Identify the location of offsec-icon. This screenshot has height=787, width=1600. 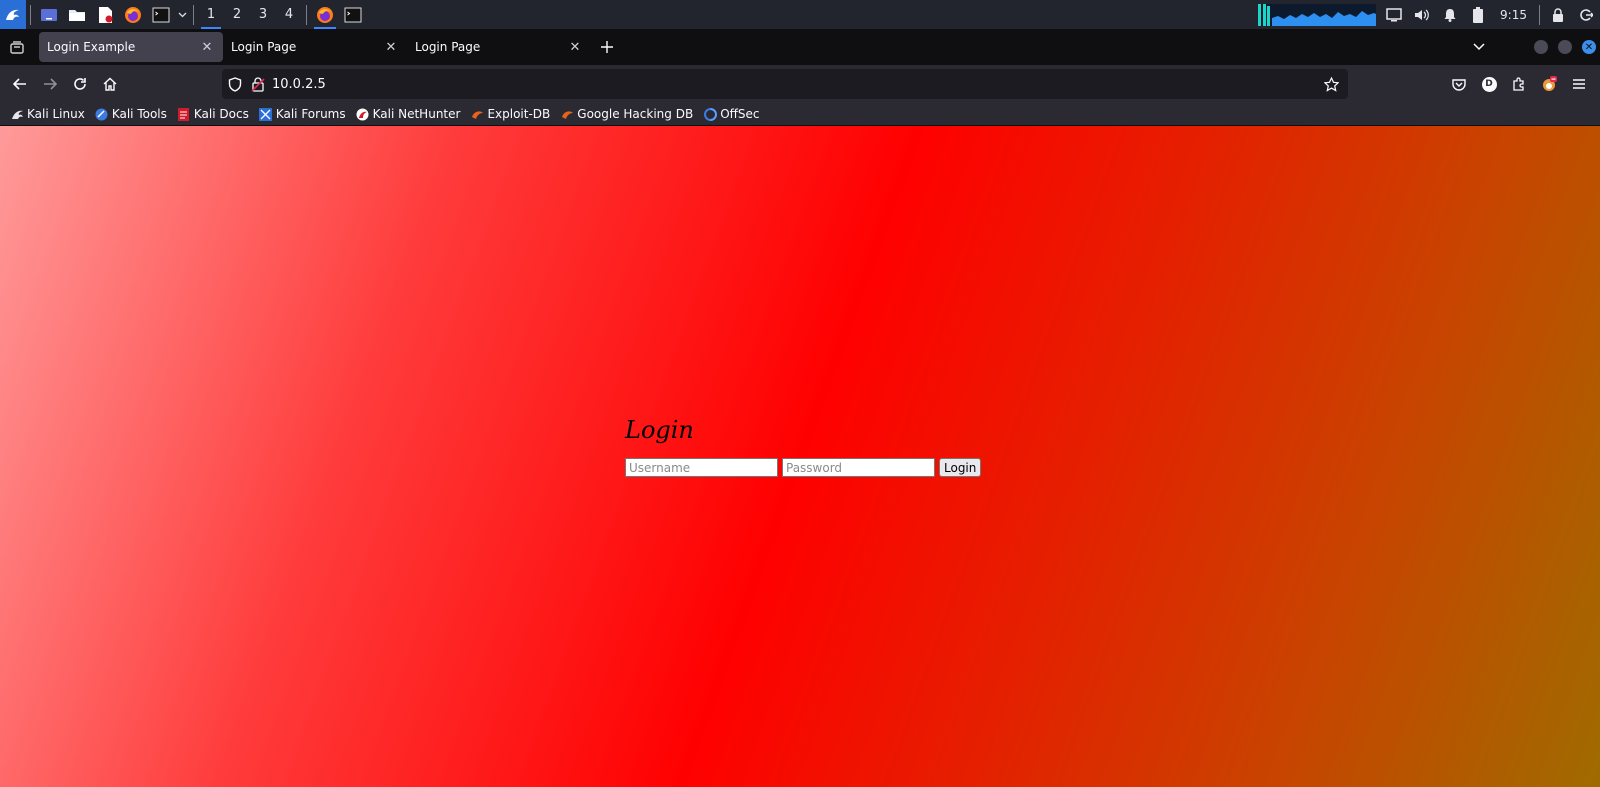
(710, 114).